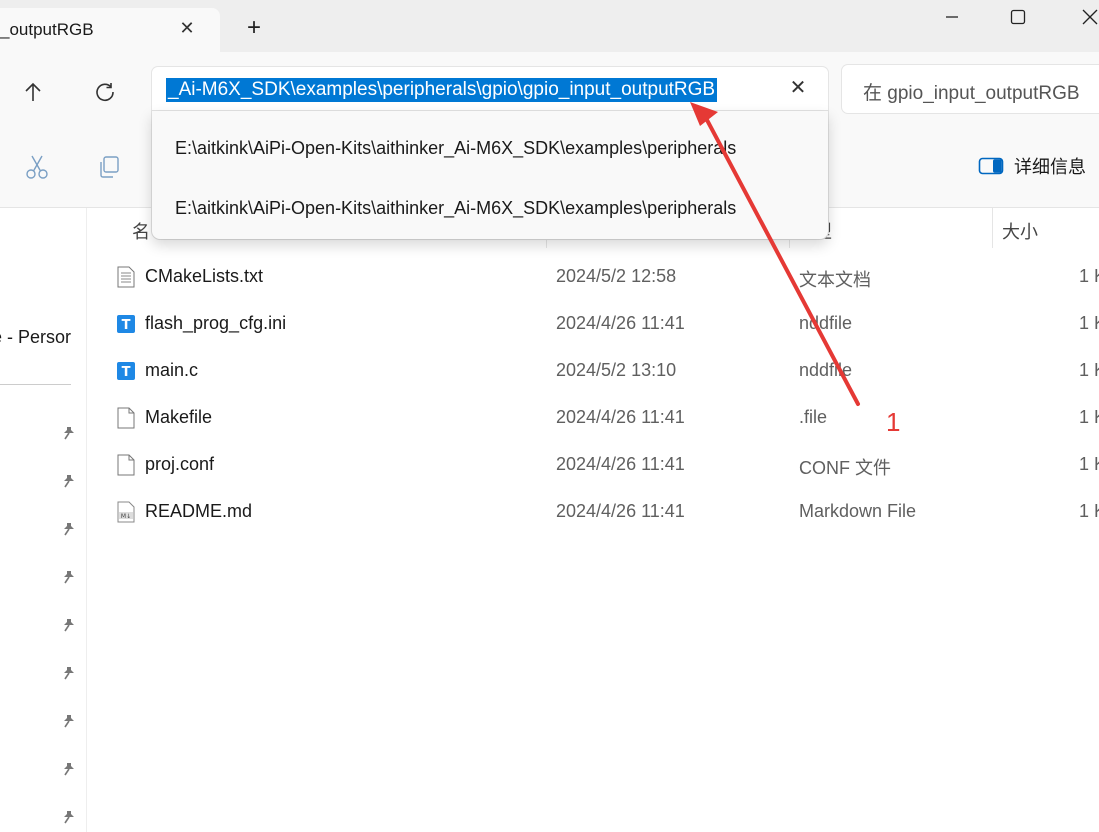 Image resolution: width=1099 pixels, height=832 pixels. Describe the element at coordinates (37, 167) in the screenshot. I see `cut-icon` at that location.